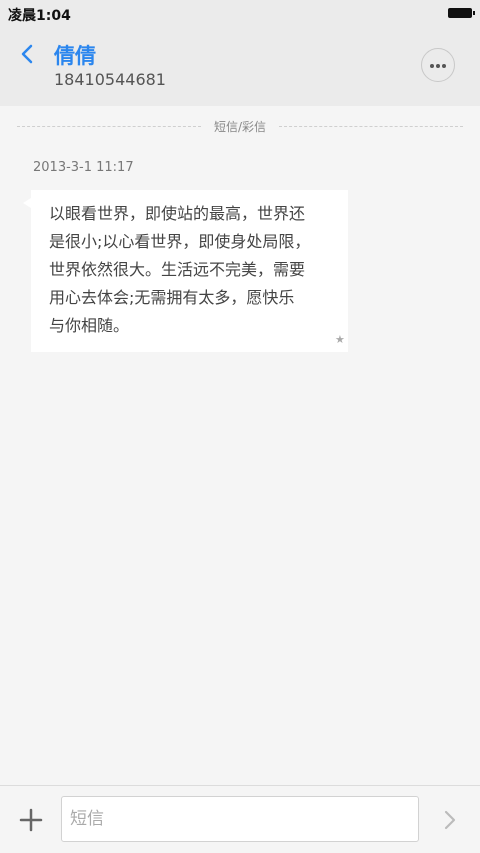  I want to click on send-button, so click(450, 820).